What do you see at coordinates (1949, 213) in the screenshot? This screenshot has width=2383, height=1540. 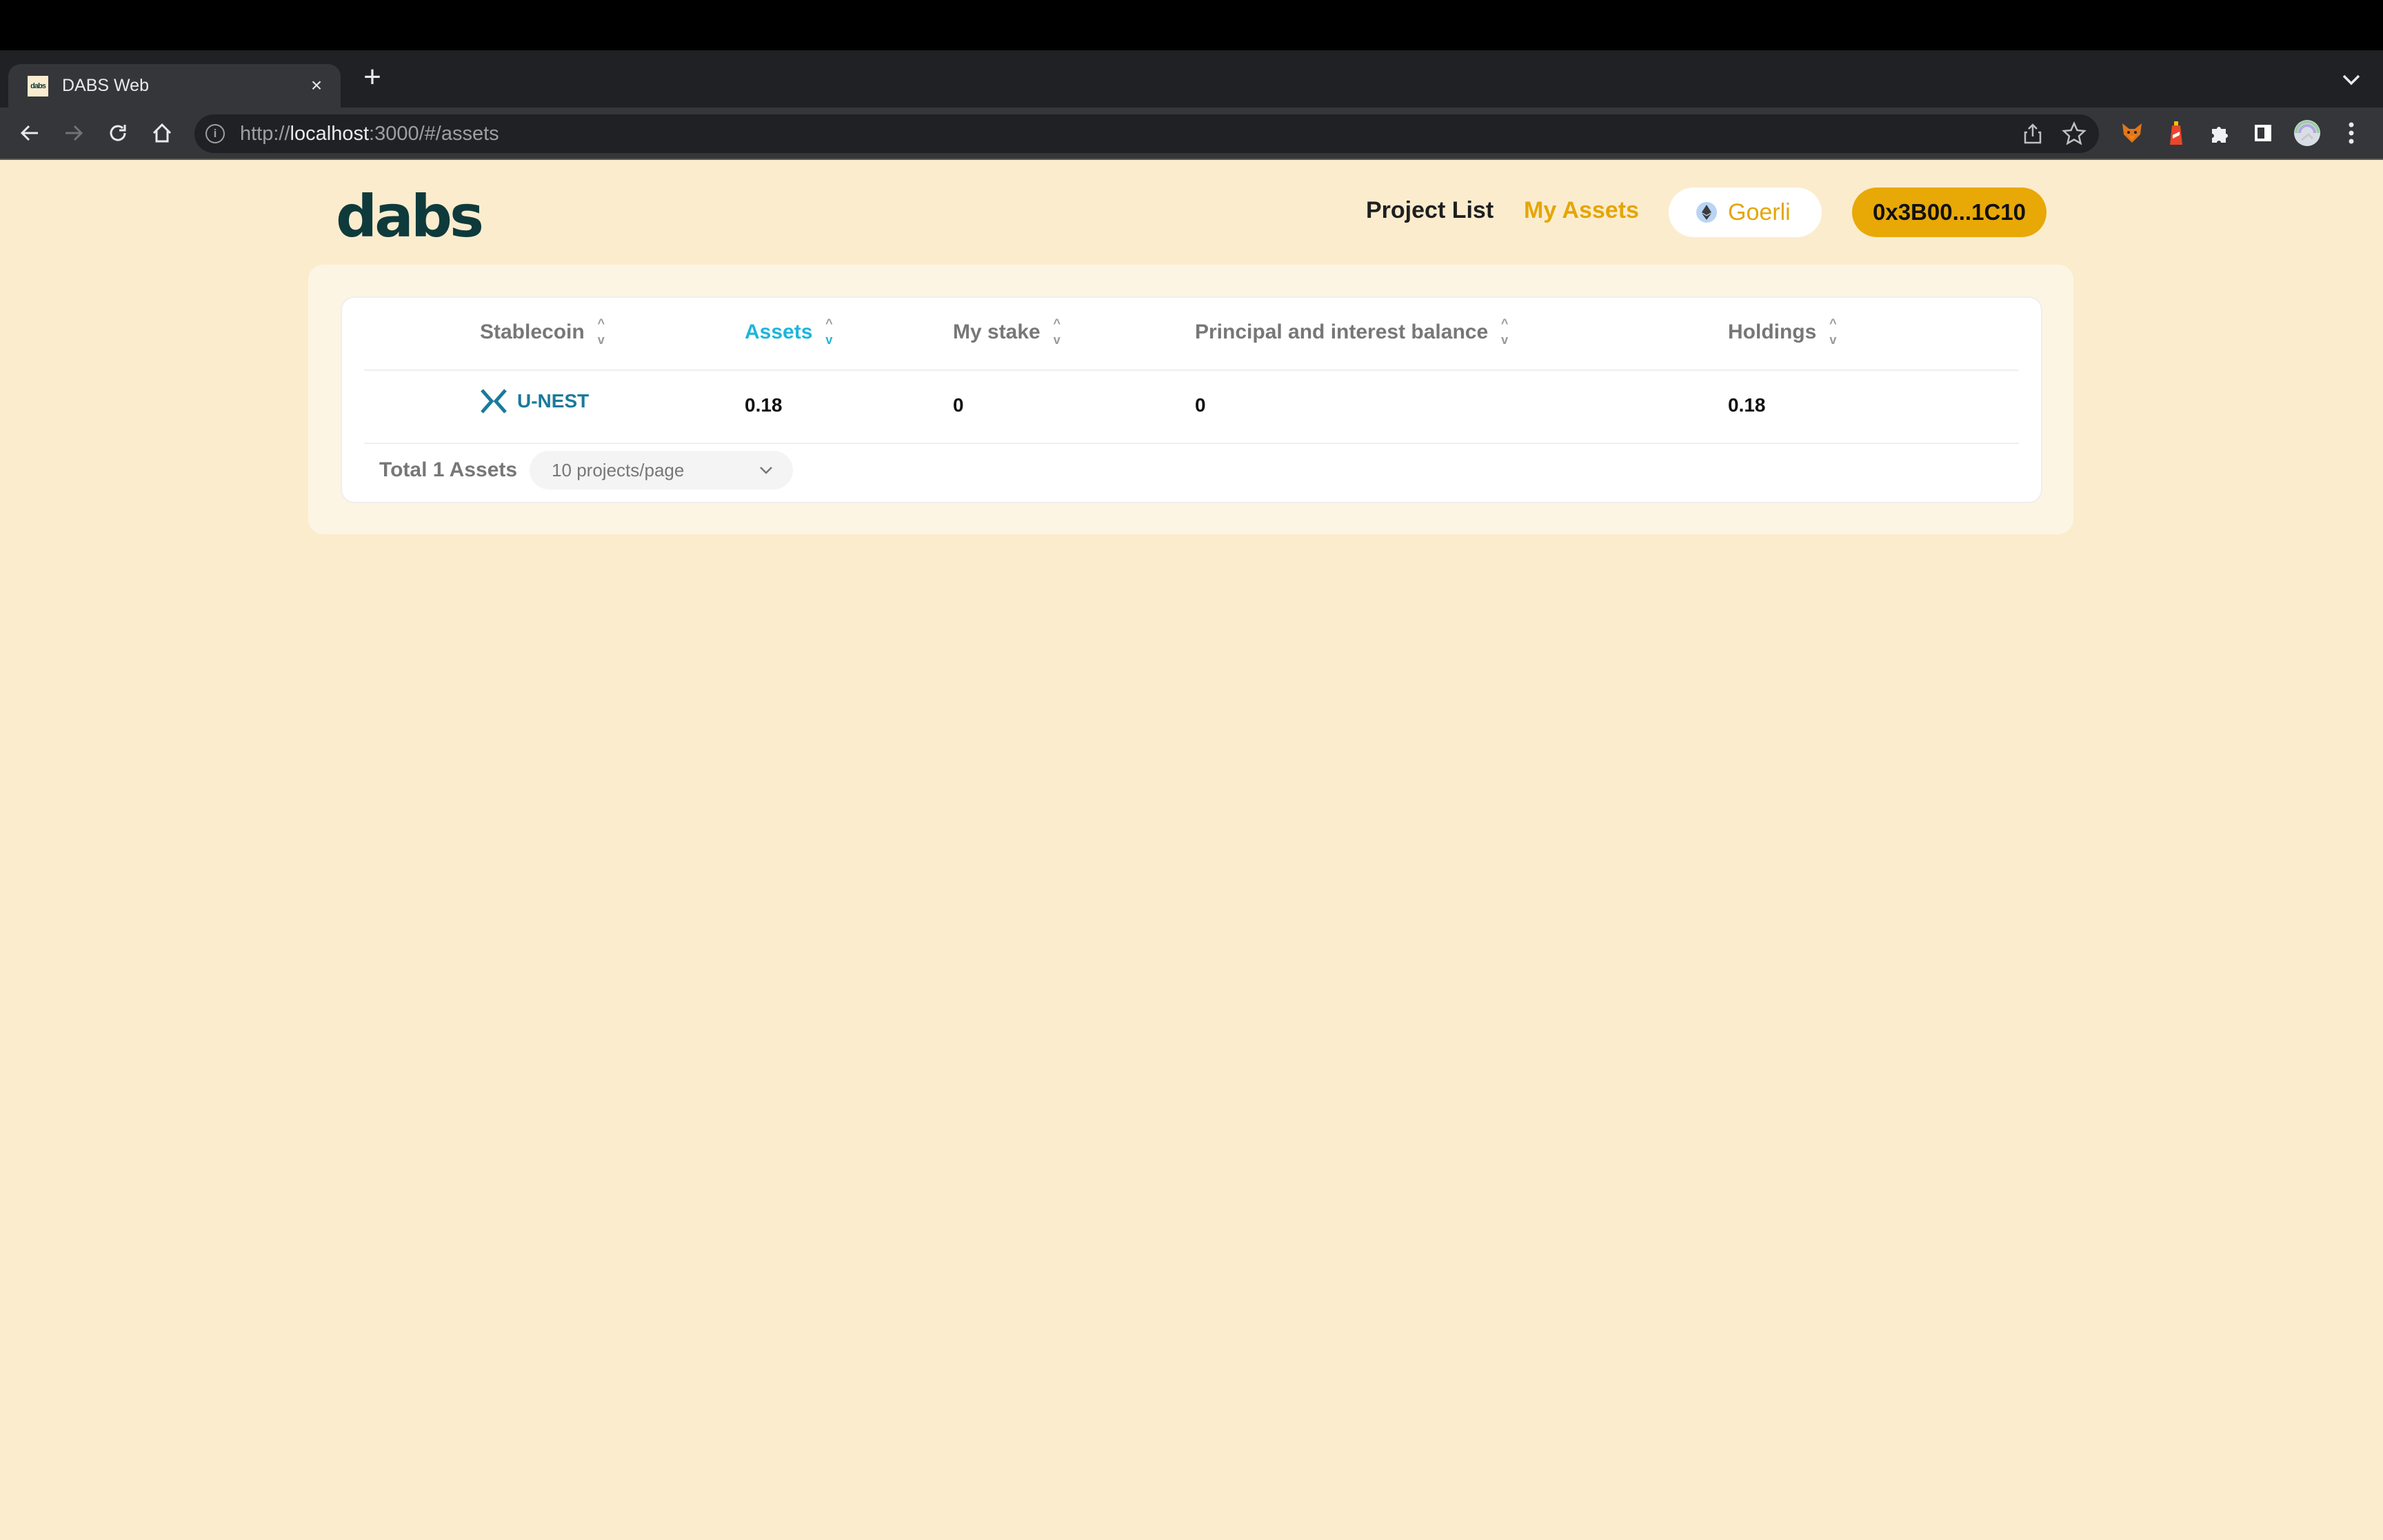 I see `wallet-address-button: 0x3B00...1C10` at bounding box center [1949, 213].